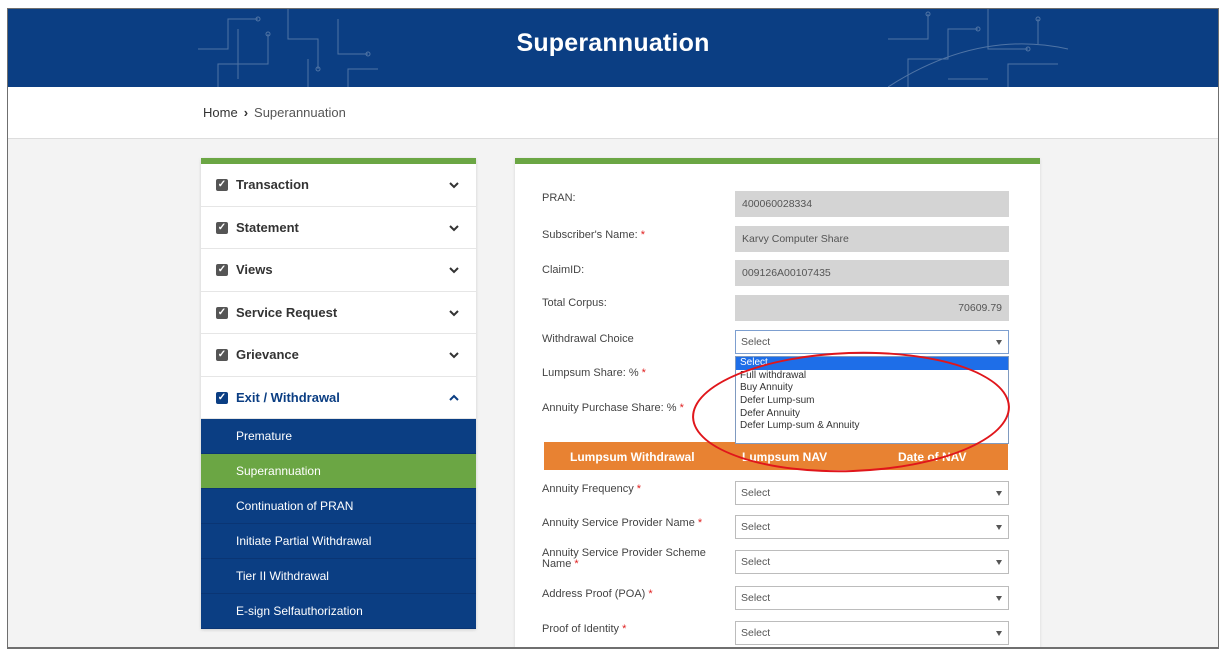 Image resolution: width=1228 pixels, height=654 pixels. I want to click on address-proof-label: Address Proof (POA) *, so click(597, 594).